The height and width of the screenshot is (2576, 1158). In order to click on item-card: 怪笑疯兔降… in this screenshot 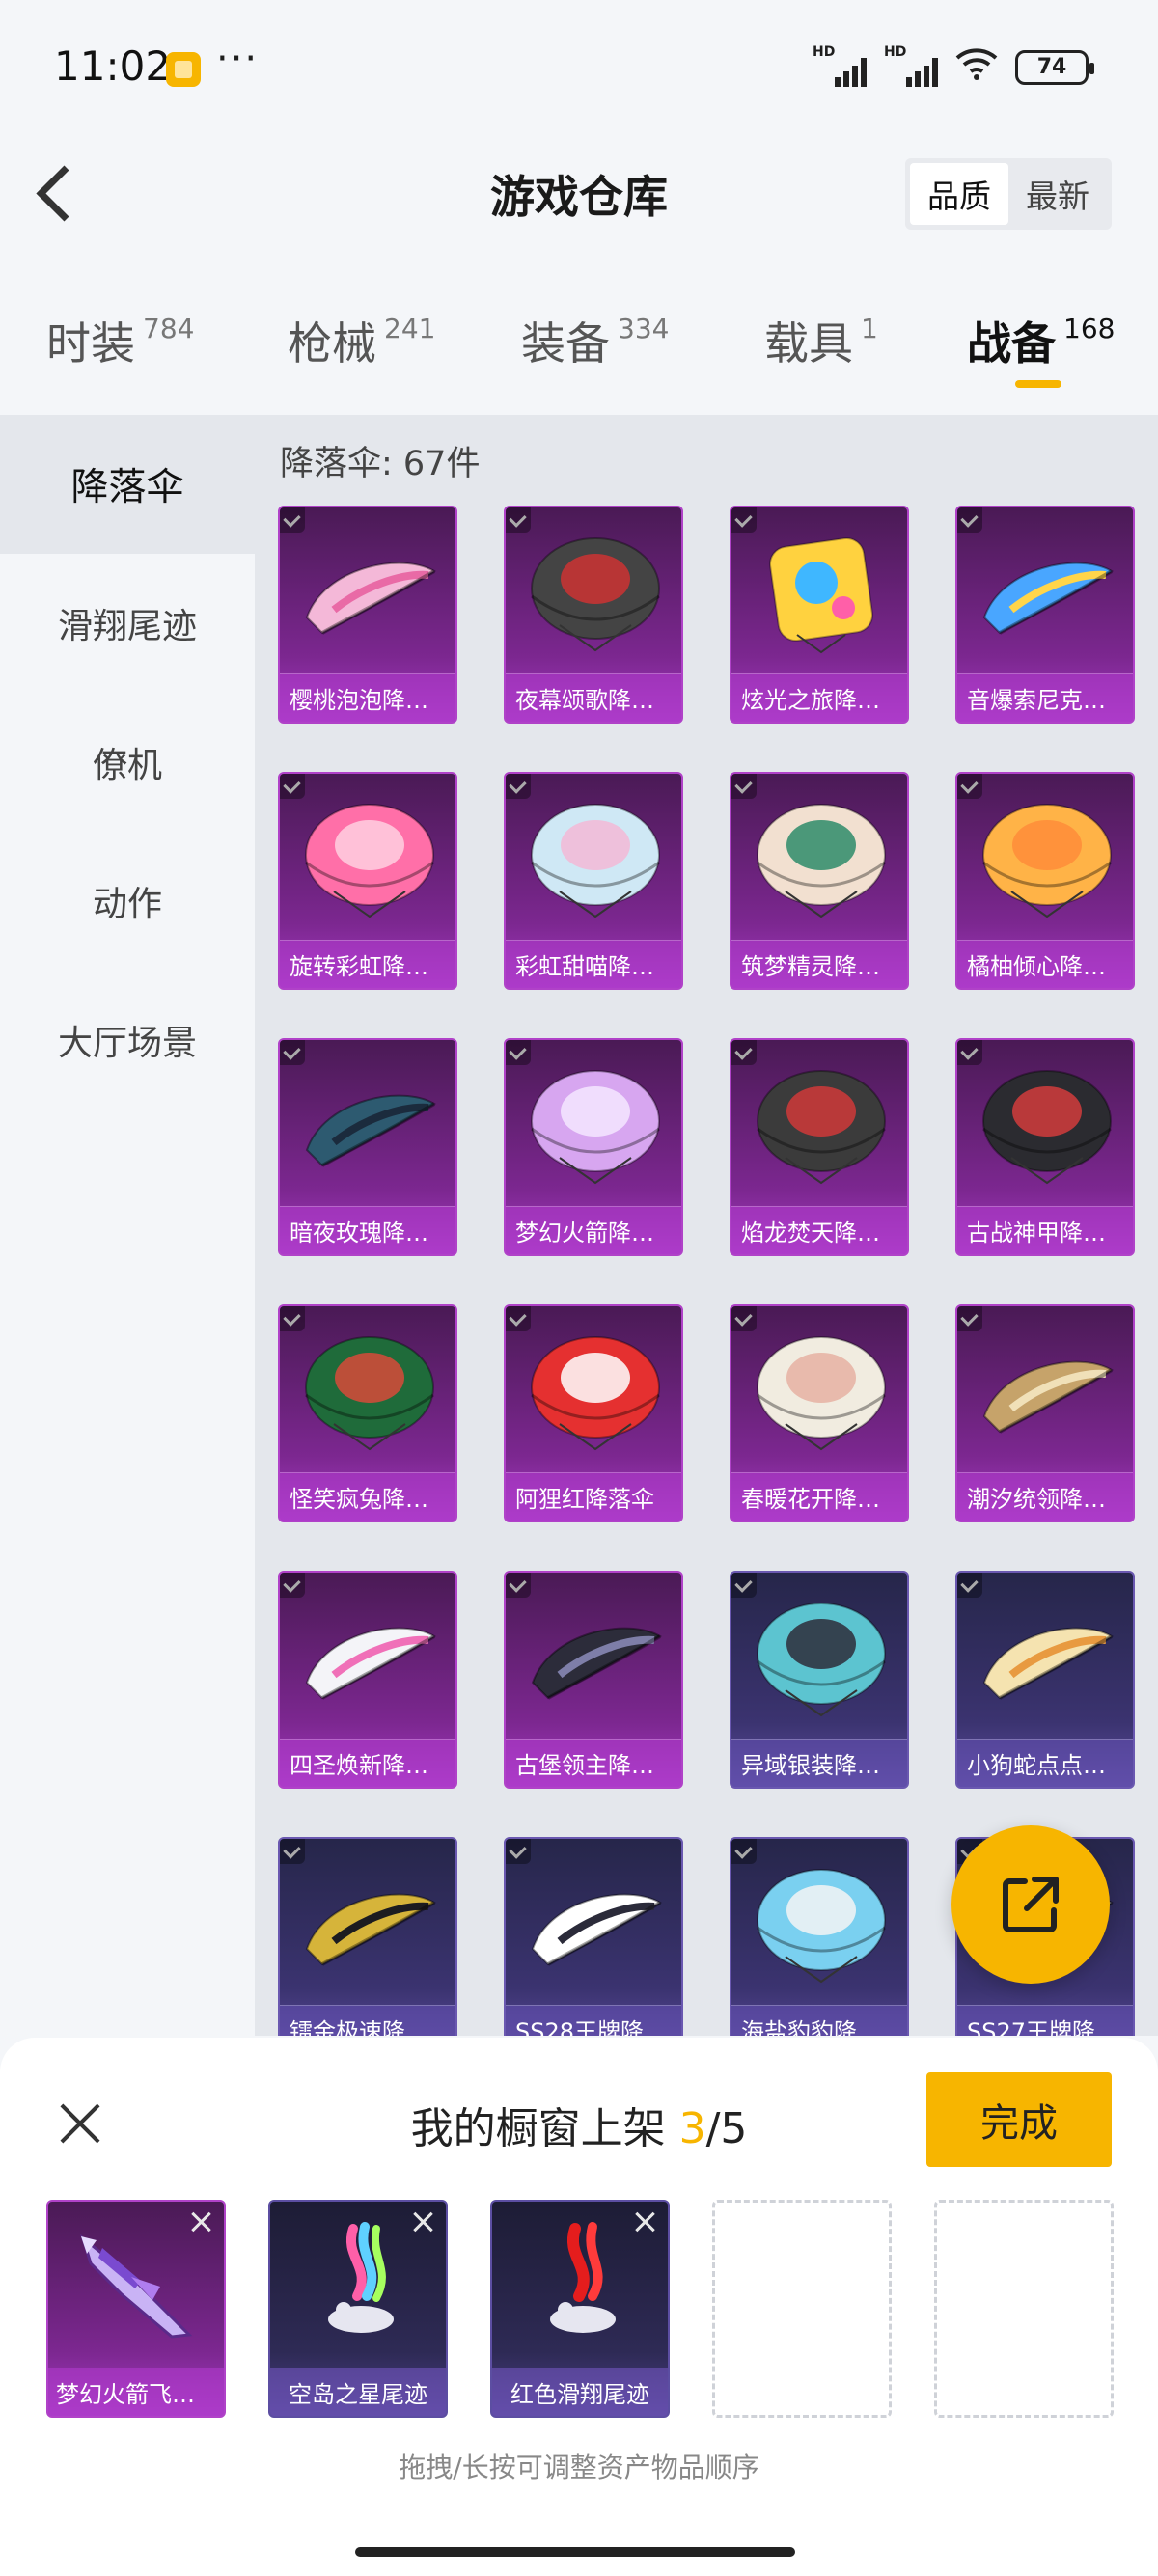, I will do `click(367, 1413)`.